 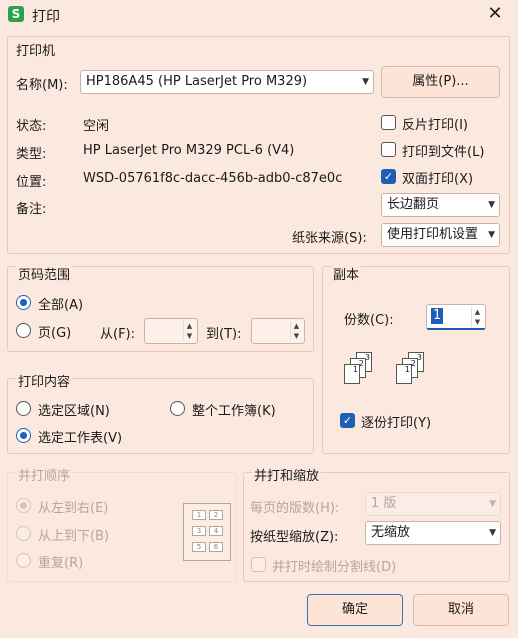 I want to click on draw-borders-label: 并打时绘制分割线(D), so click(x=334, y=567).